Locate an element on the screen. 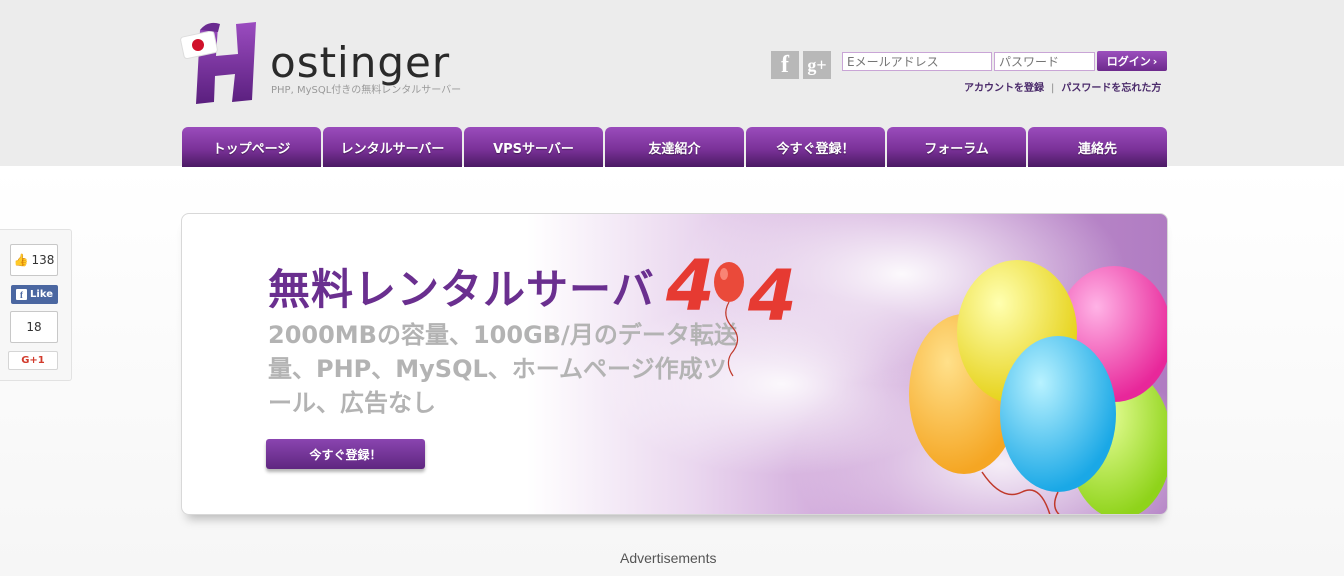  email-field is located at coordinates (917, 61).